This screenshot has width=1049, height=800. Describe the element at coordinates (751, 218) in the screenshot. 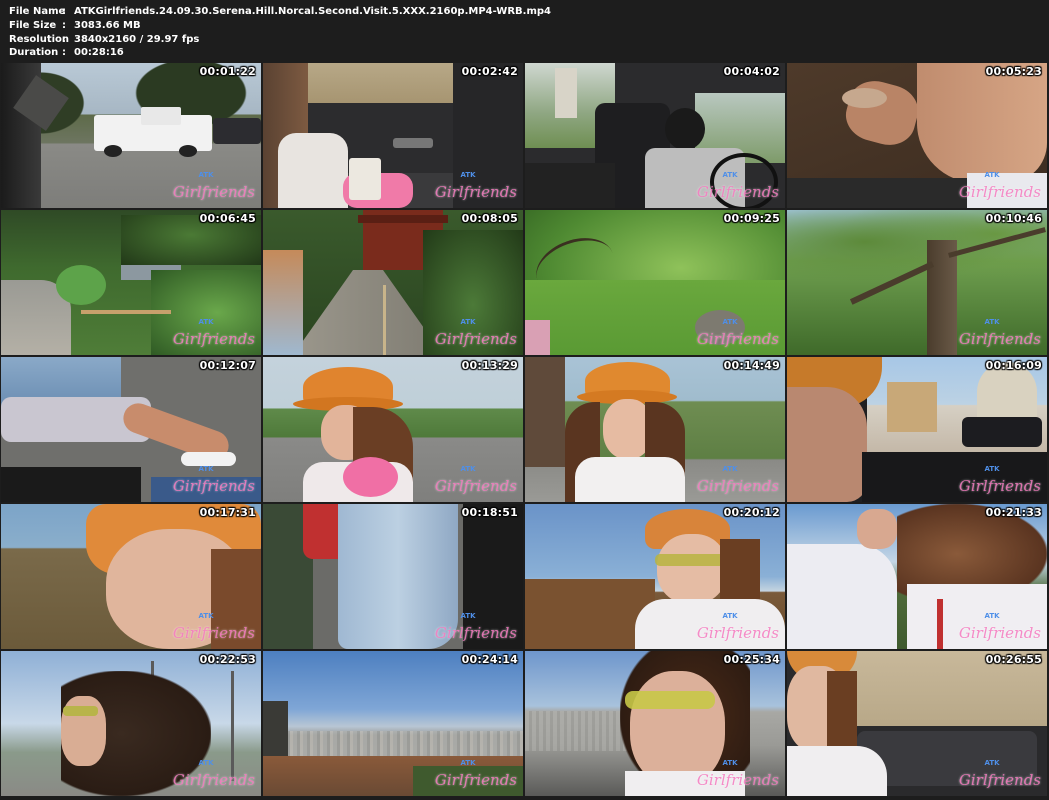

I see `thumbnail-timestamp: 00:09:25` at that location.